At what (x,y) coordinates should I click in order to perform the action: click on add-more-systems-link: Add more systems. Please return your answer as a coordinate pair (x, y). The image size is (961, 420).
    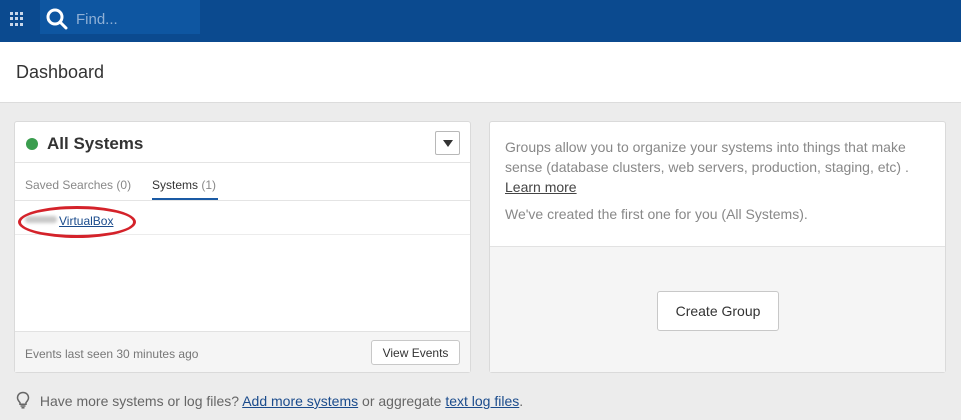
    Looking at the image, I should click on (300, 401).